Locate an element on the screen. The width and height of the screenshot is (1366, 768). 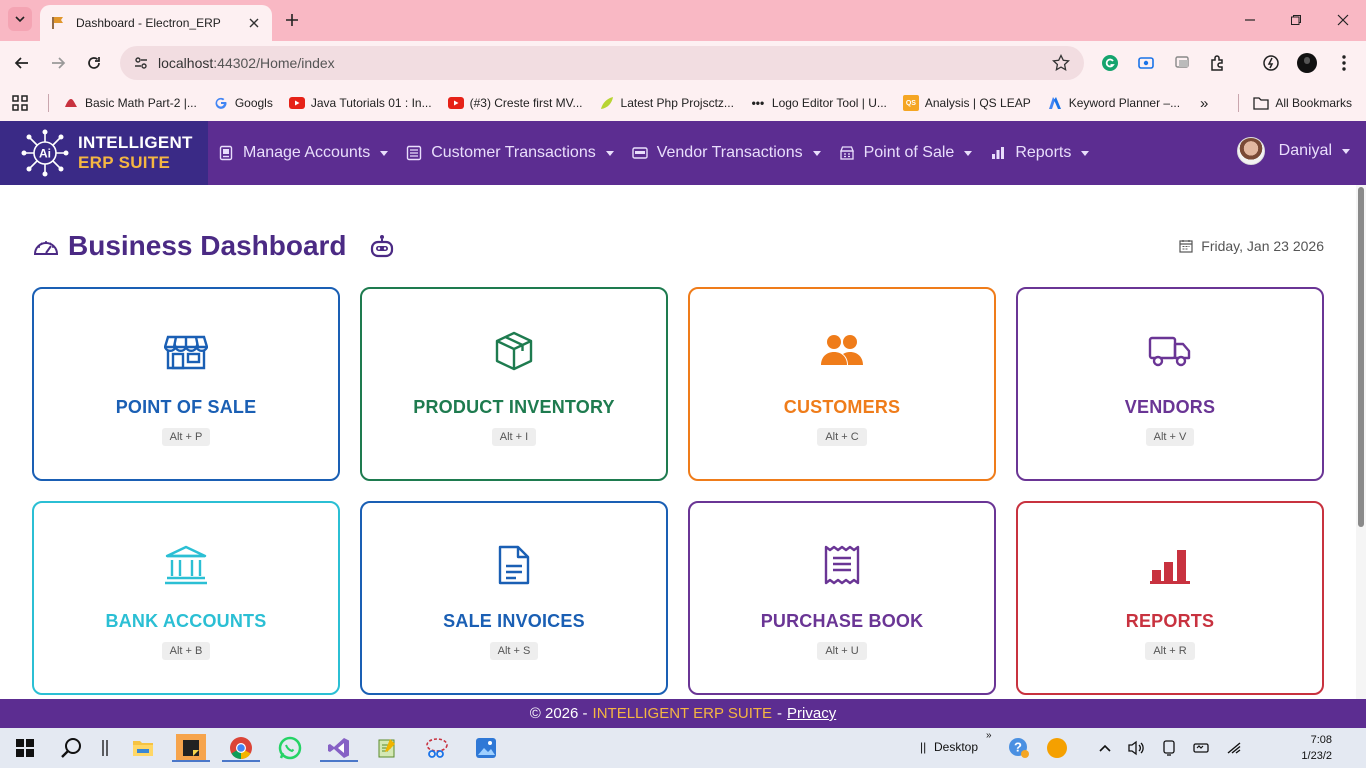
keyboard-shortcut: Alt + S is located at coordinates (514, 651).